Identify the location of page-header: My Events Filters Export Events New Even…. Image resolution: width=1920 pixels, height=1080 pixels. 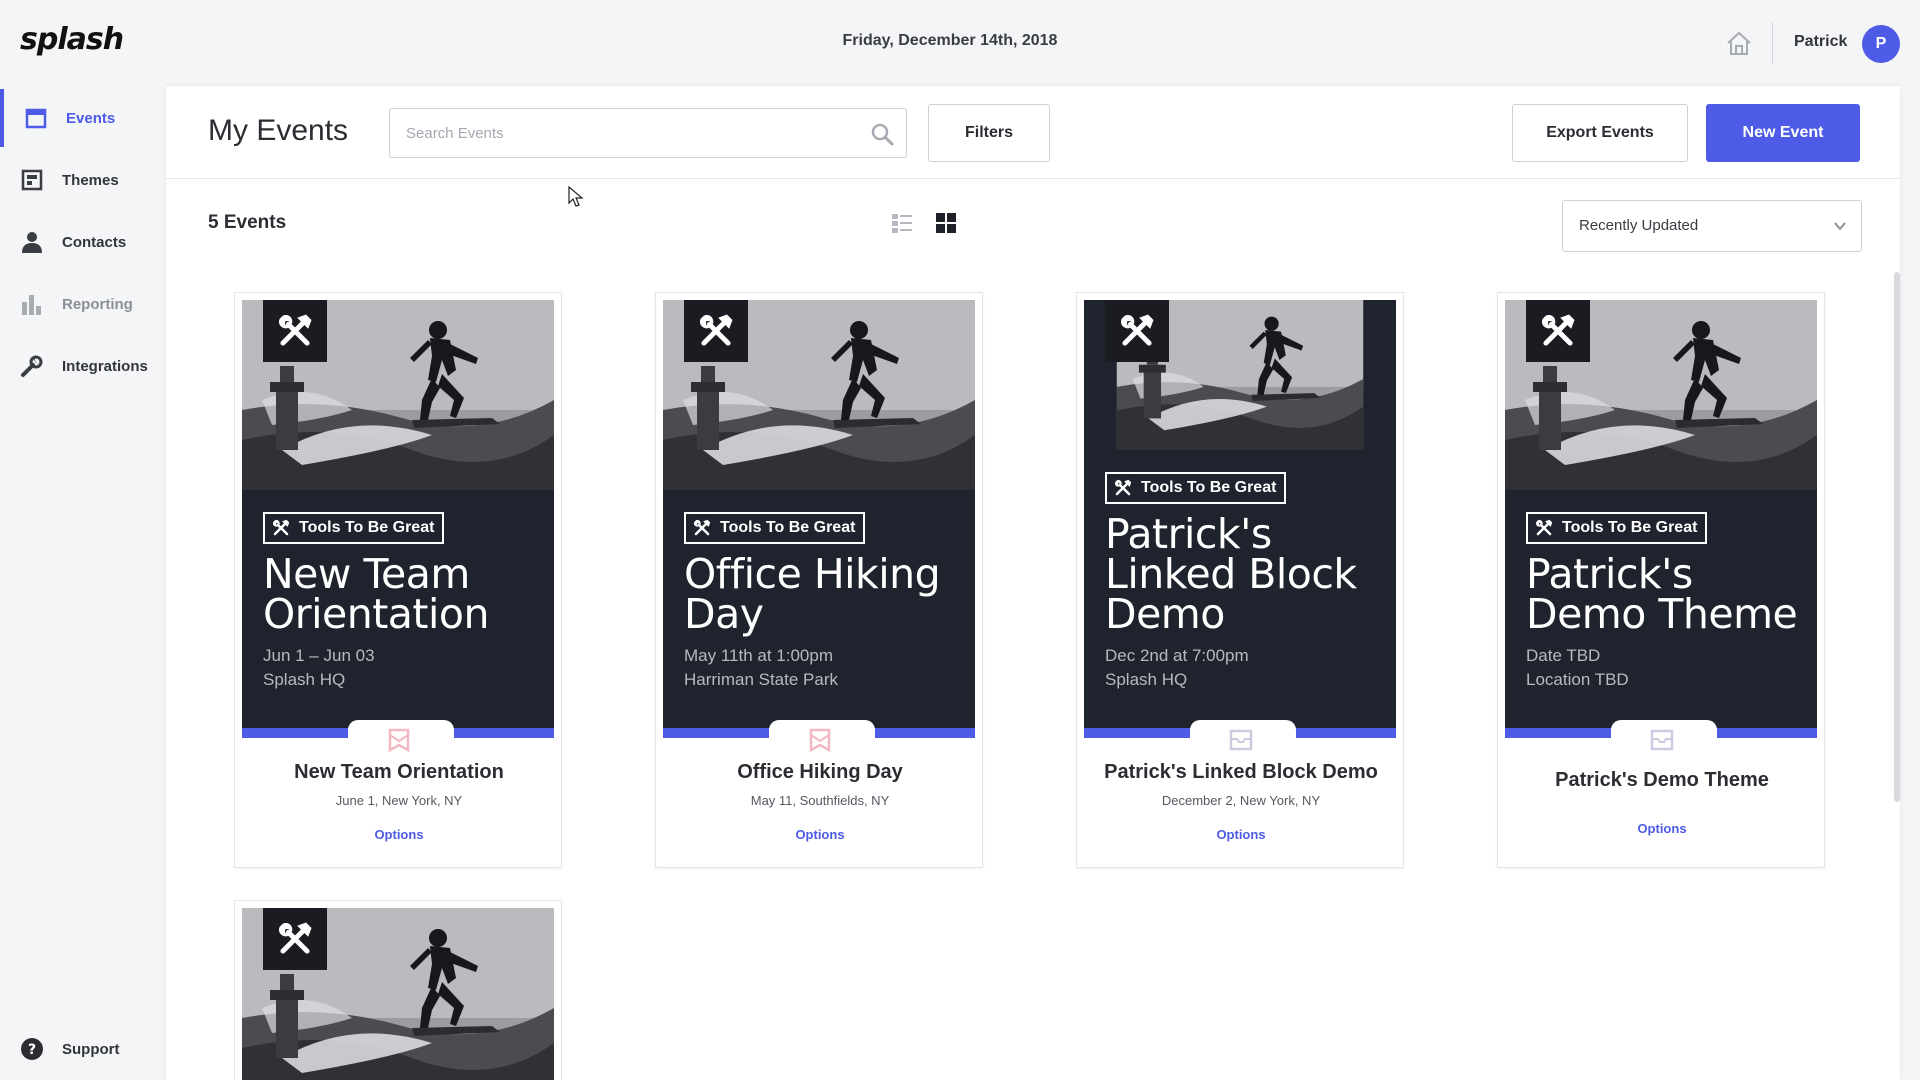
(1033, 132).